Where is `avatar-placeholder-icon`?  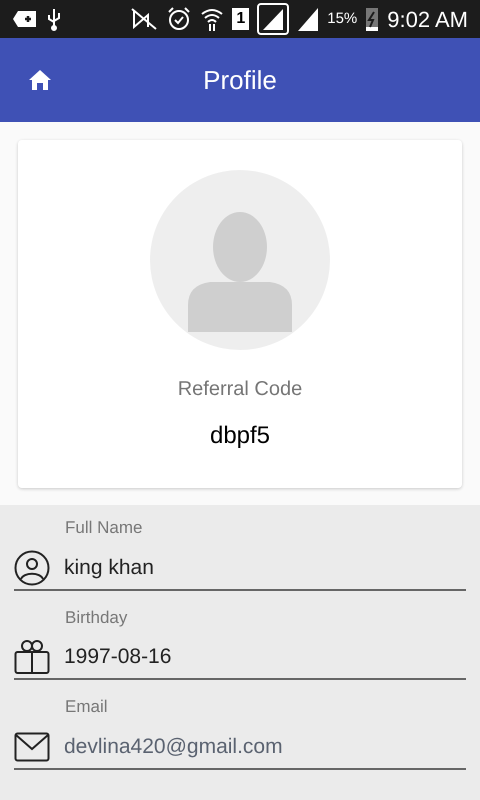
avatar-placeholder-icon is located at coordinates (240, 260).